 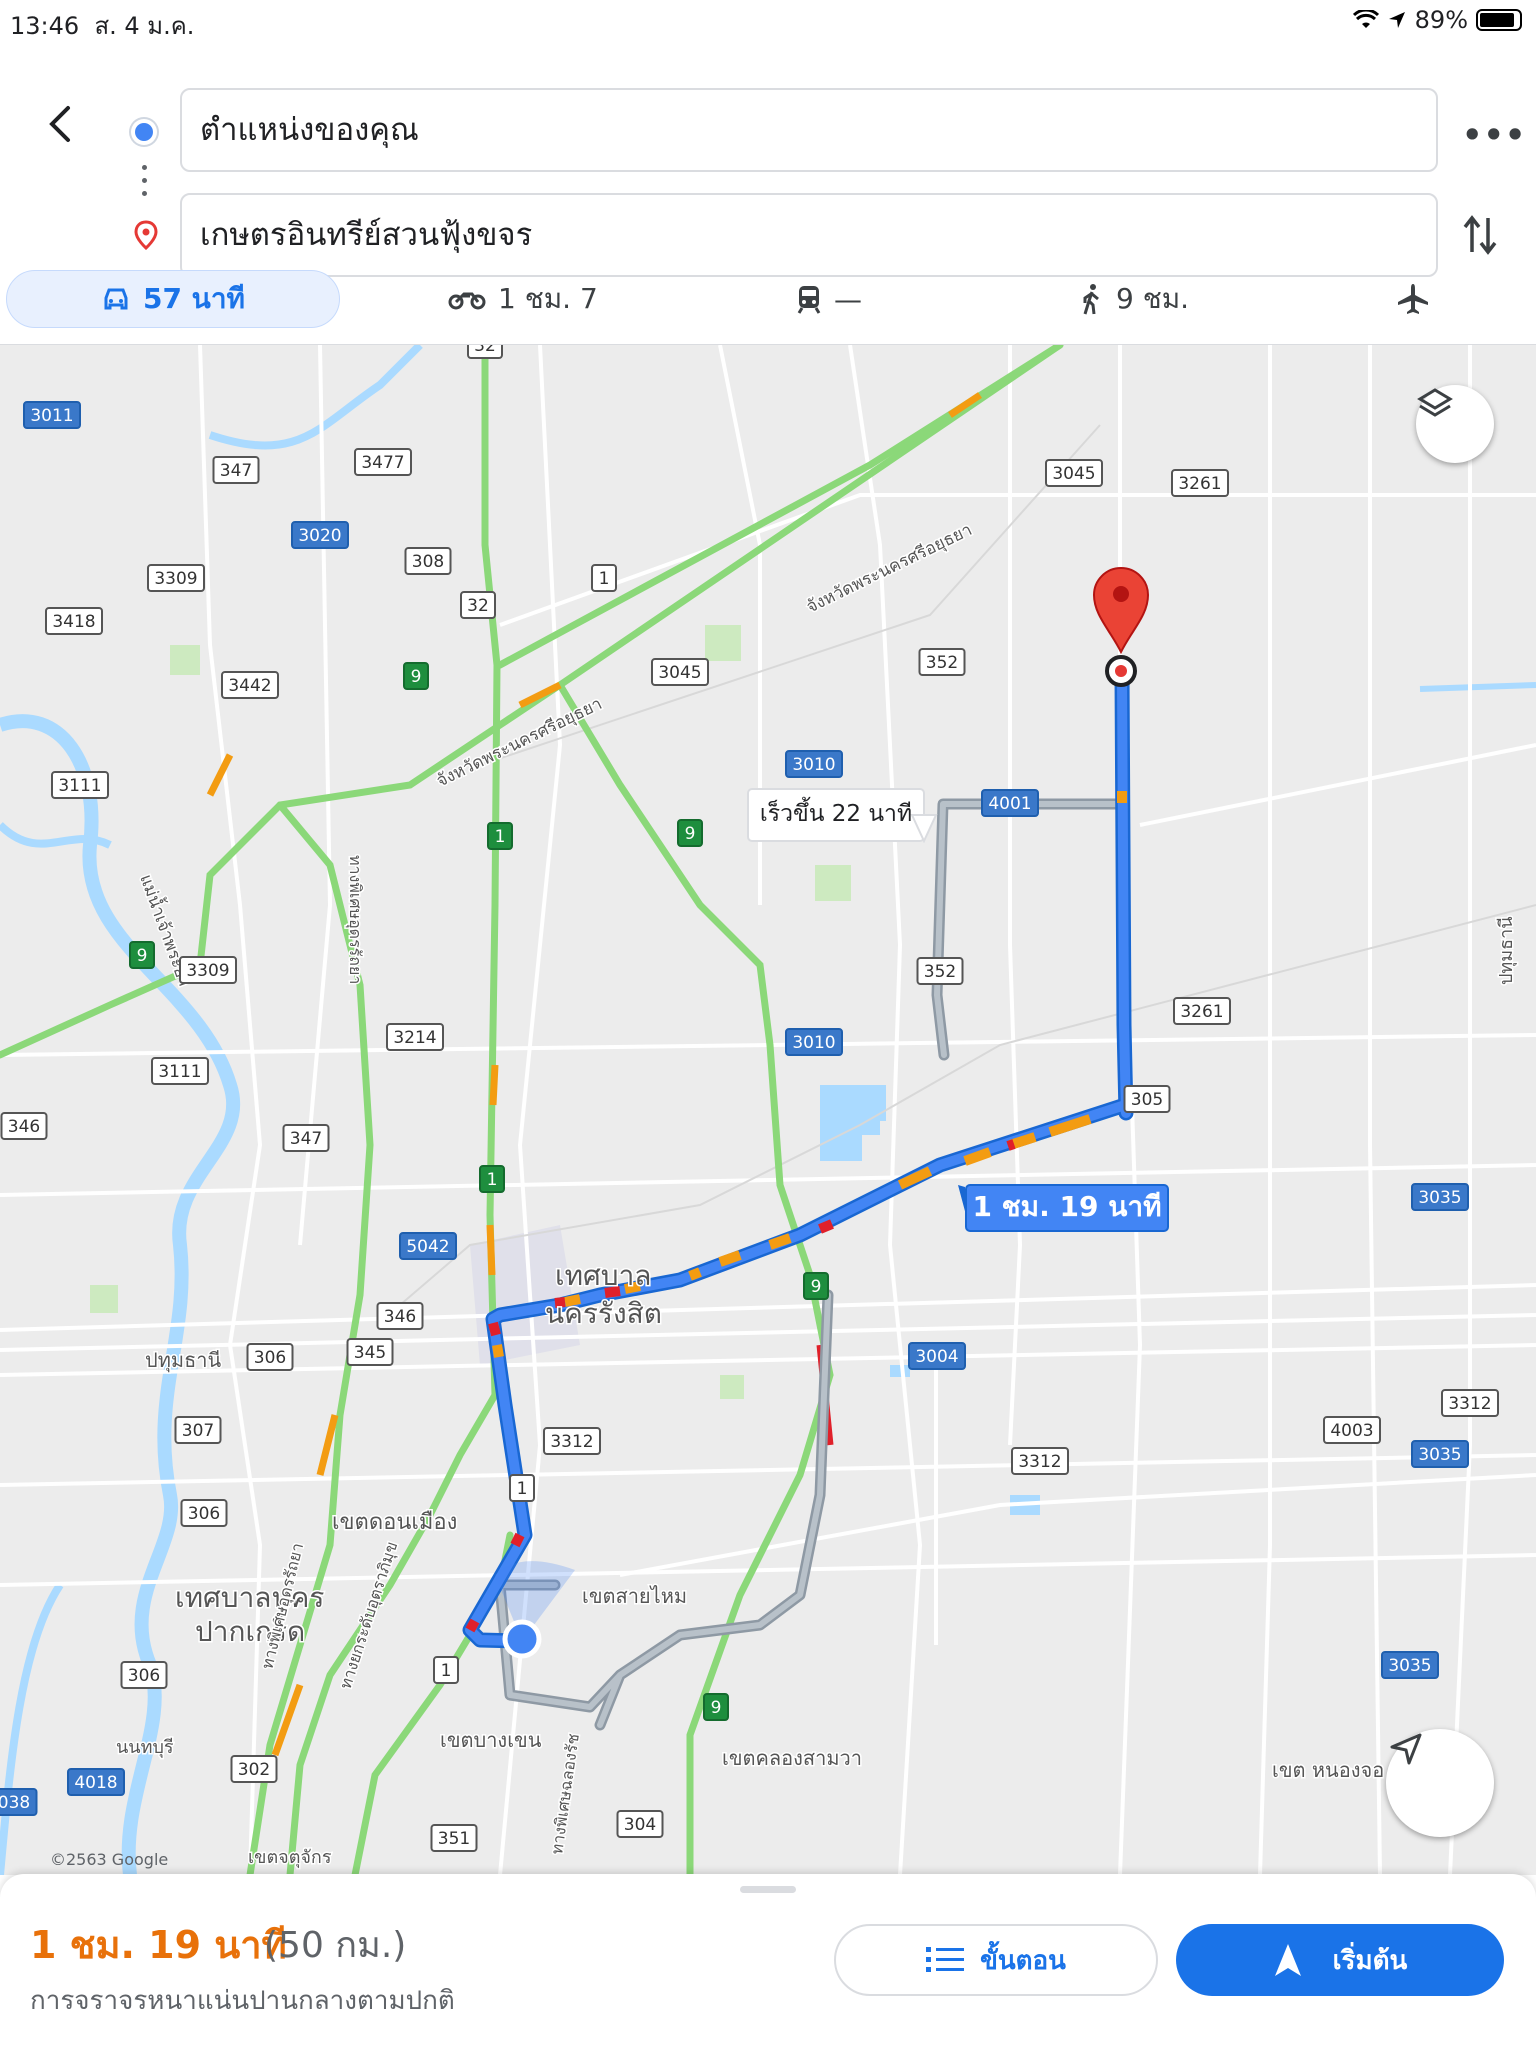 I want to click on route-shield-number: 4003, so click(x=1351, y=1431).